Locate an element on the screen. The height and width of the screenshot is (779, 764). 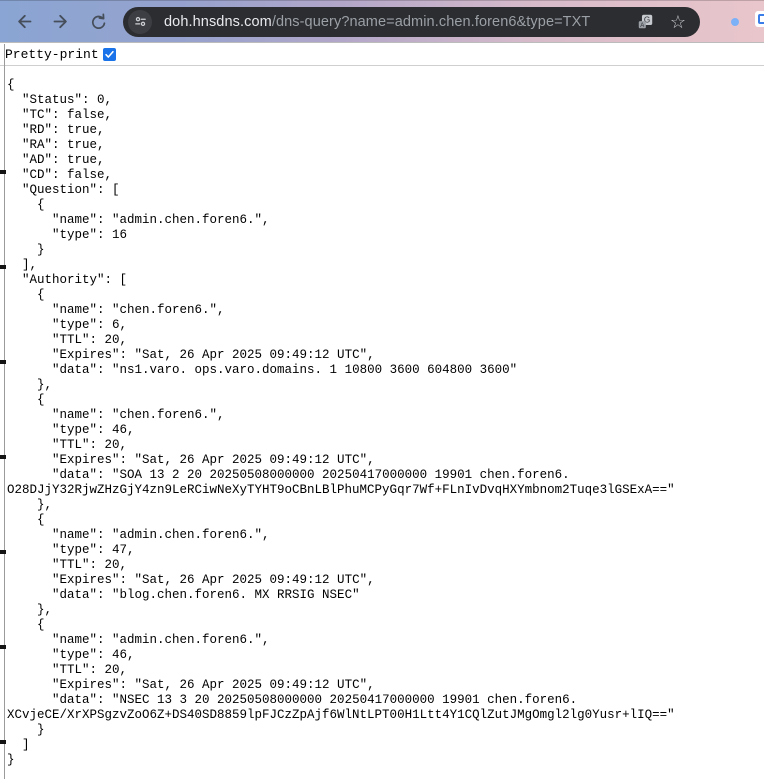
checkmark-icon is located at coordinates (109, 54).